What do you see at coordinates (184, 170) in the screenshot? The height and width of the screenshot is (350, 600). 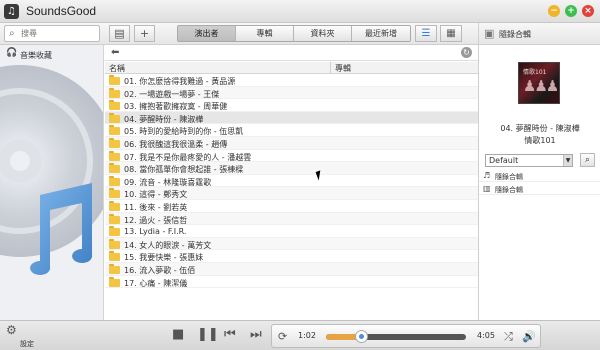 I see `track-name: 08. 當你孤單你會想起誰 - 張棟樑` at bounding box center [184, 170].